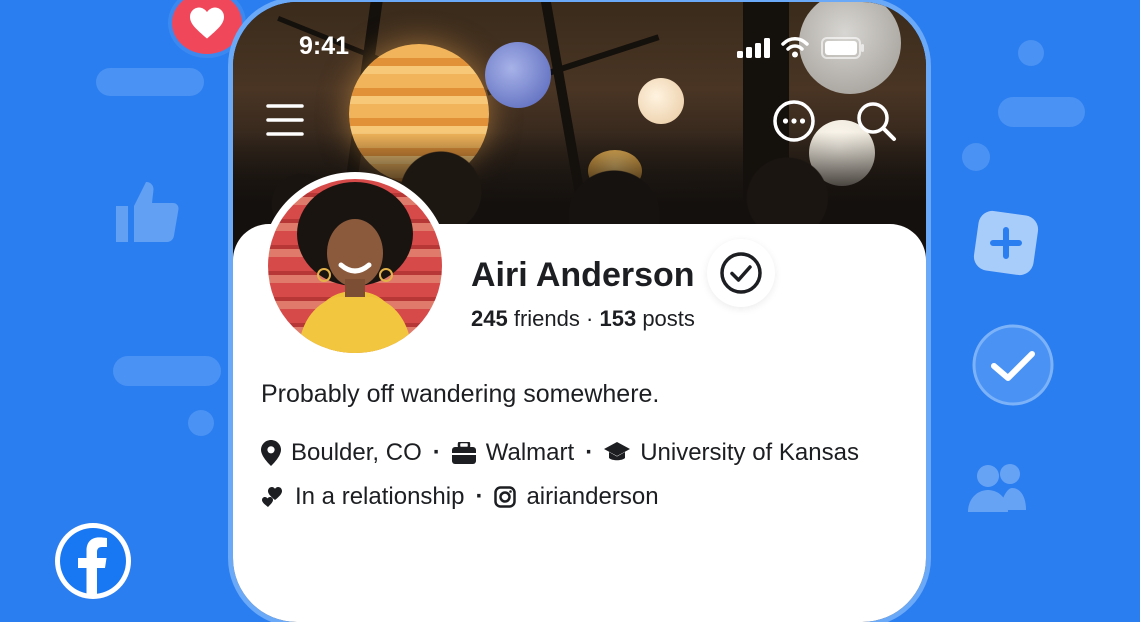 This screenshot has height=622, width=1140. What do you see at coordinates (749, 453) in the screenshot?
I see `education-text: University of Kansas` at bounding box center [749, 453].